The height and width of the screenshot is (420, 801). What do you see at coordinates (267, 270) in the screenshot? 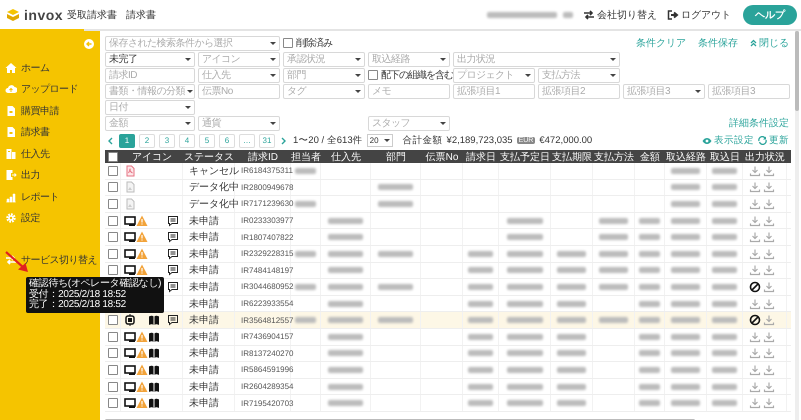
I see `invoice-id: IR7484148197` at bounding box center [267, 270].